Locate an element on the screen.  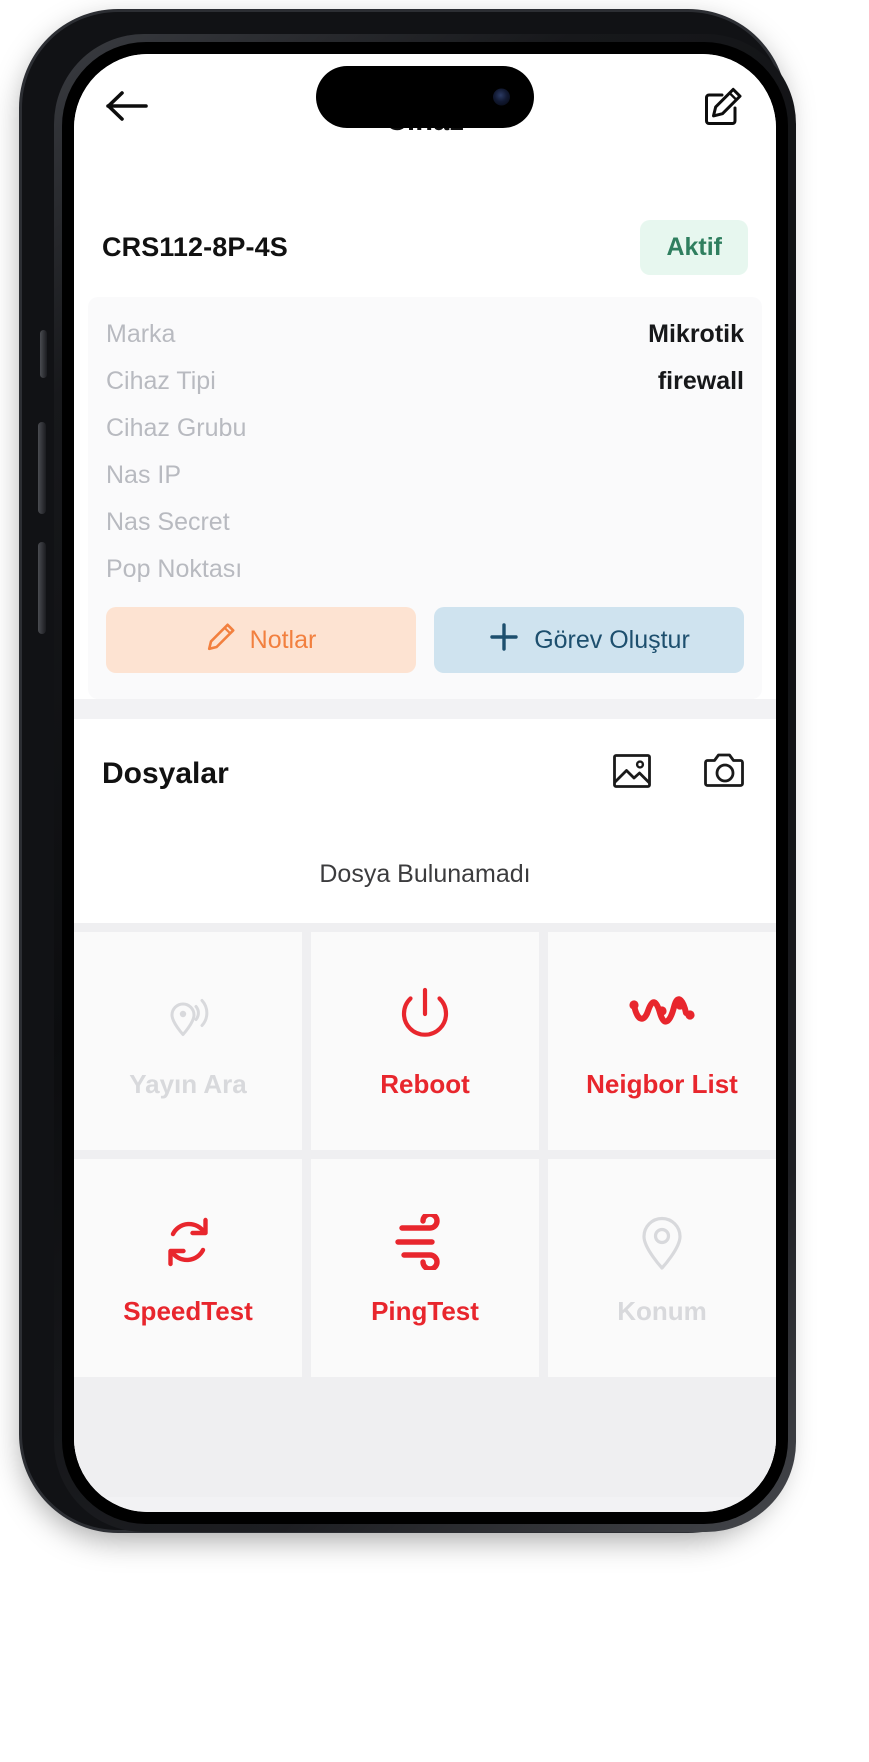
edit-button is located at coordinates (723, 108).